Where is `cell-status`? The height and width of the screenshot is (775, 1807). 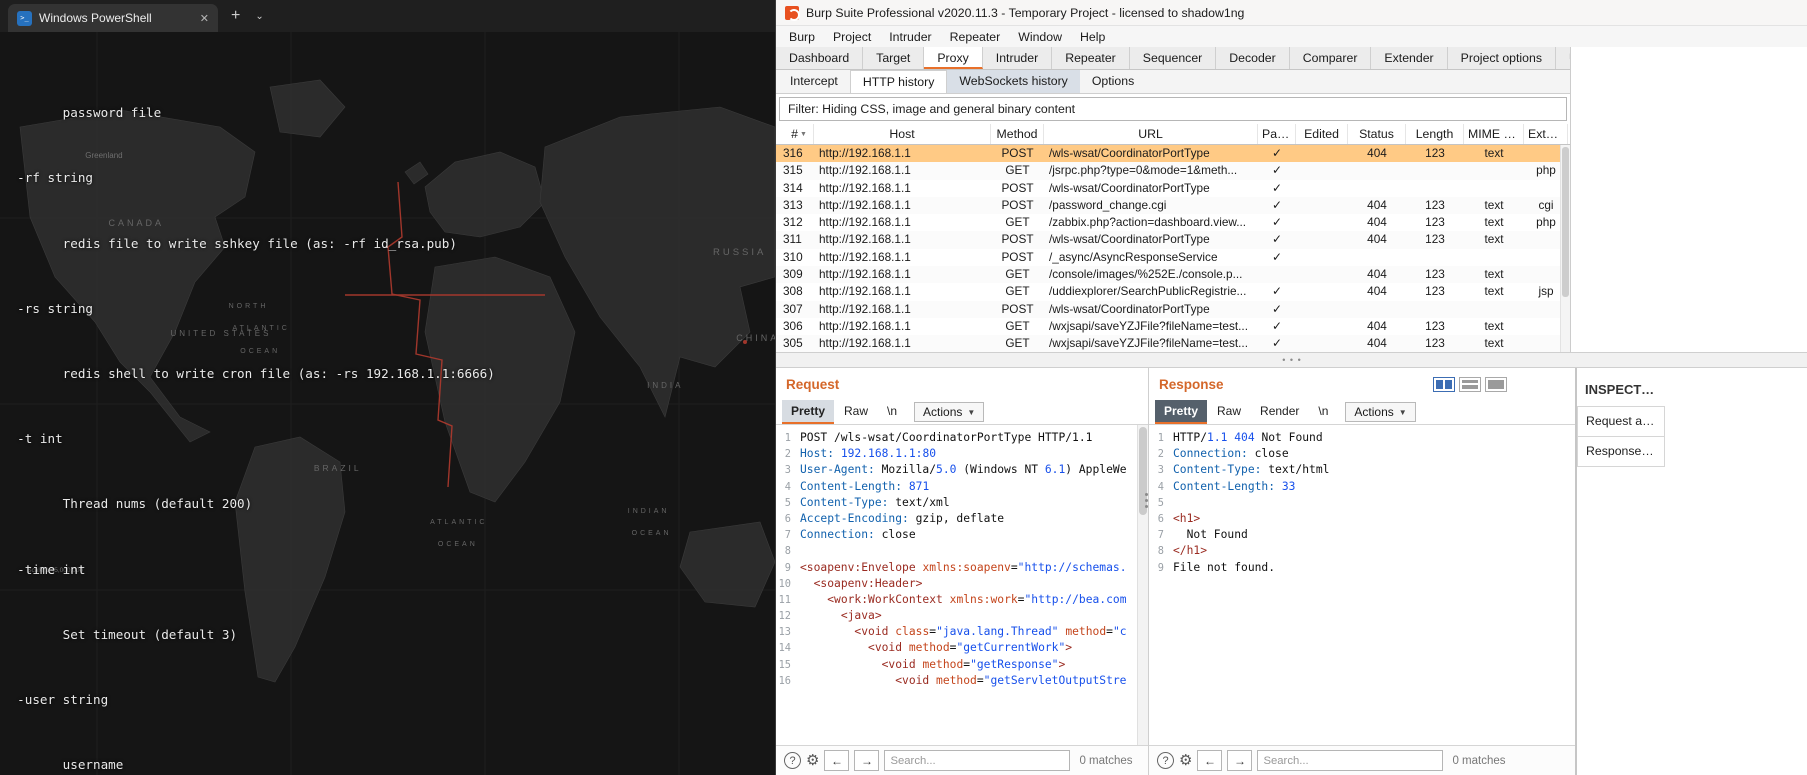 cell-status is located at coordinates (1377, 188).